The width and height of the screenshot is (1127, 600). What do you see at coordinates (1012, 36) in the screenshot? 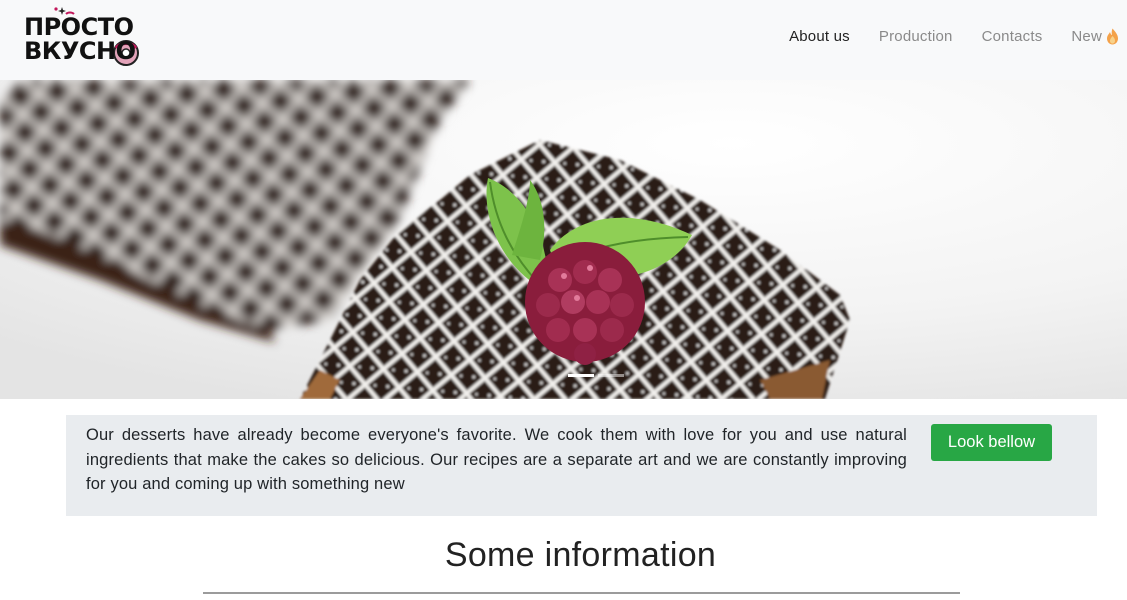
I see `nav-item-contacts: Contacts` at bounding box center [1012, 36].